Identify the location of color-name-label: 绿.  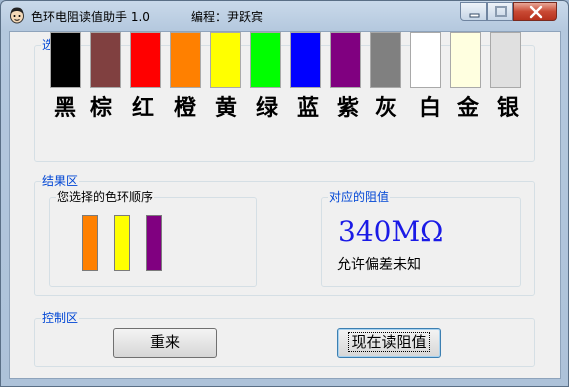
(266, 108).